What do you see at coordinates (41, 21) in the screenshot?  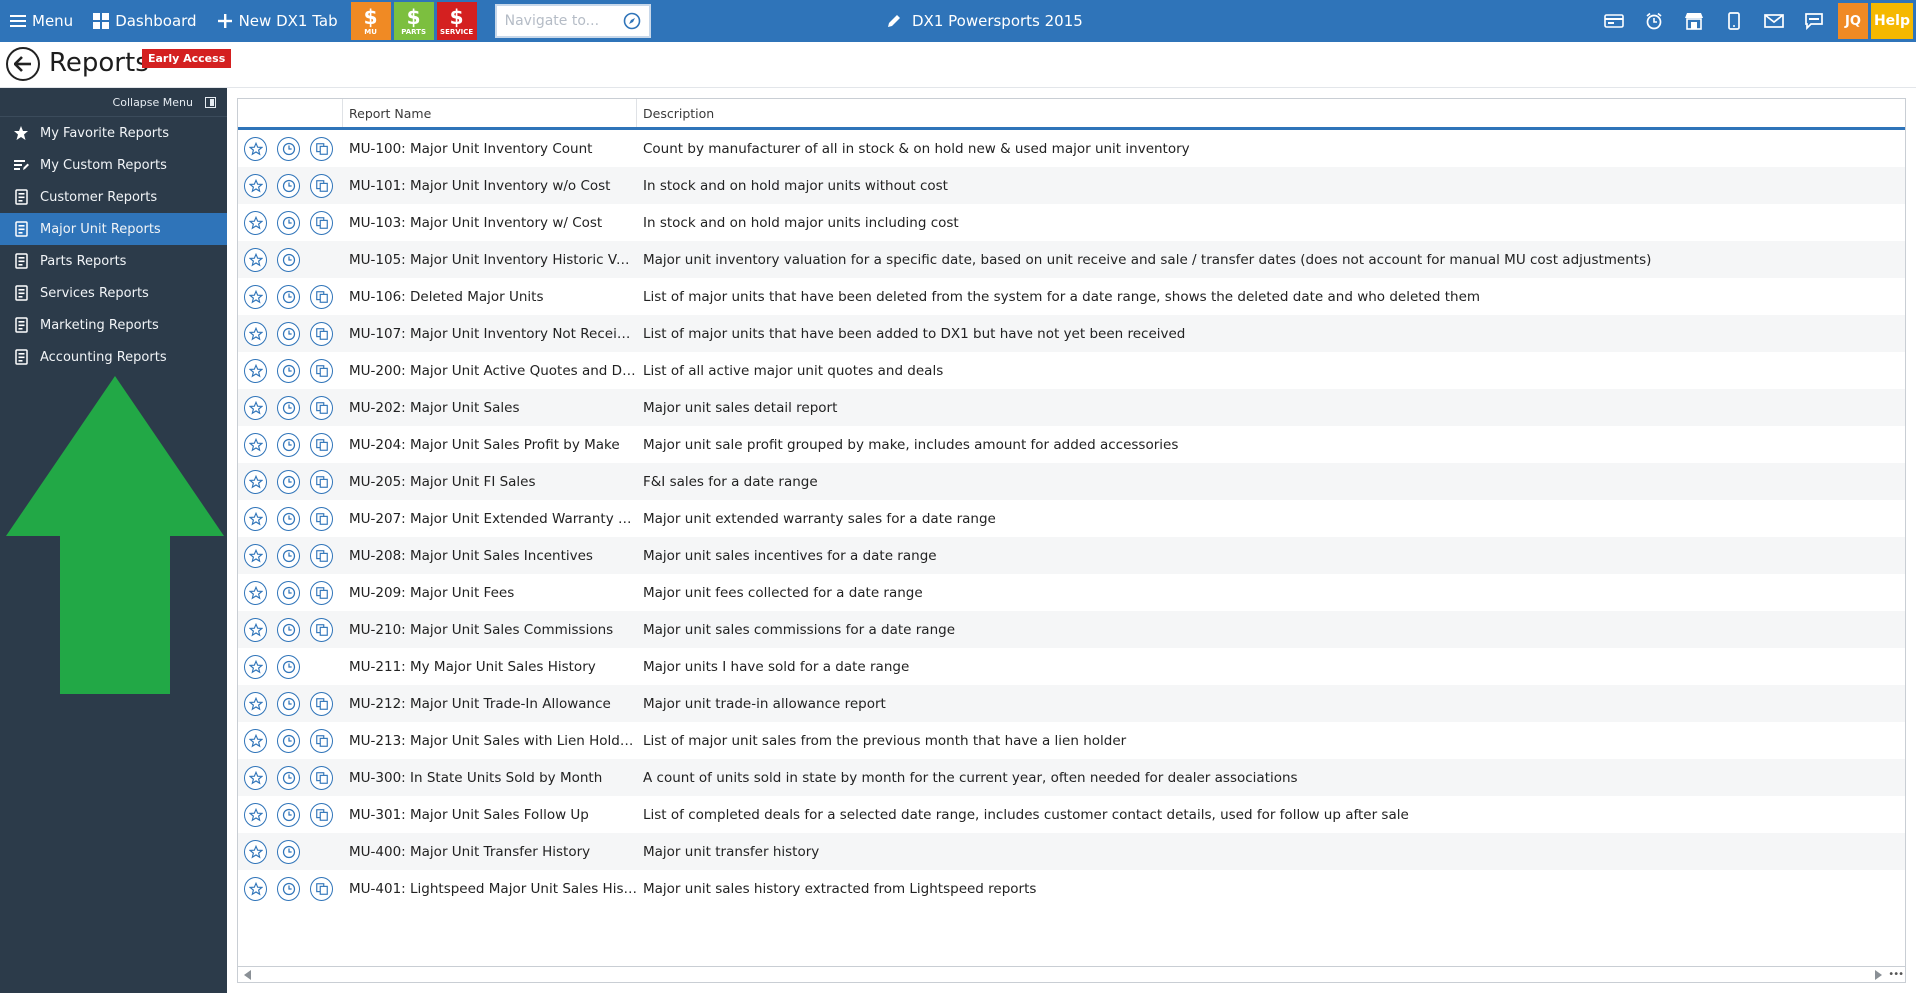 I see `menu-button: Menu` at bounding box center [41, 21].